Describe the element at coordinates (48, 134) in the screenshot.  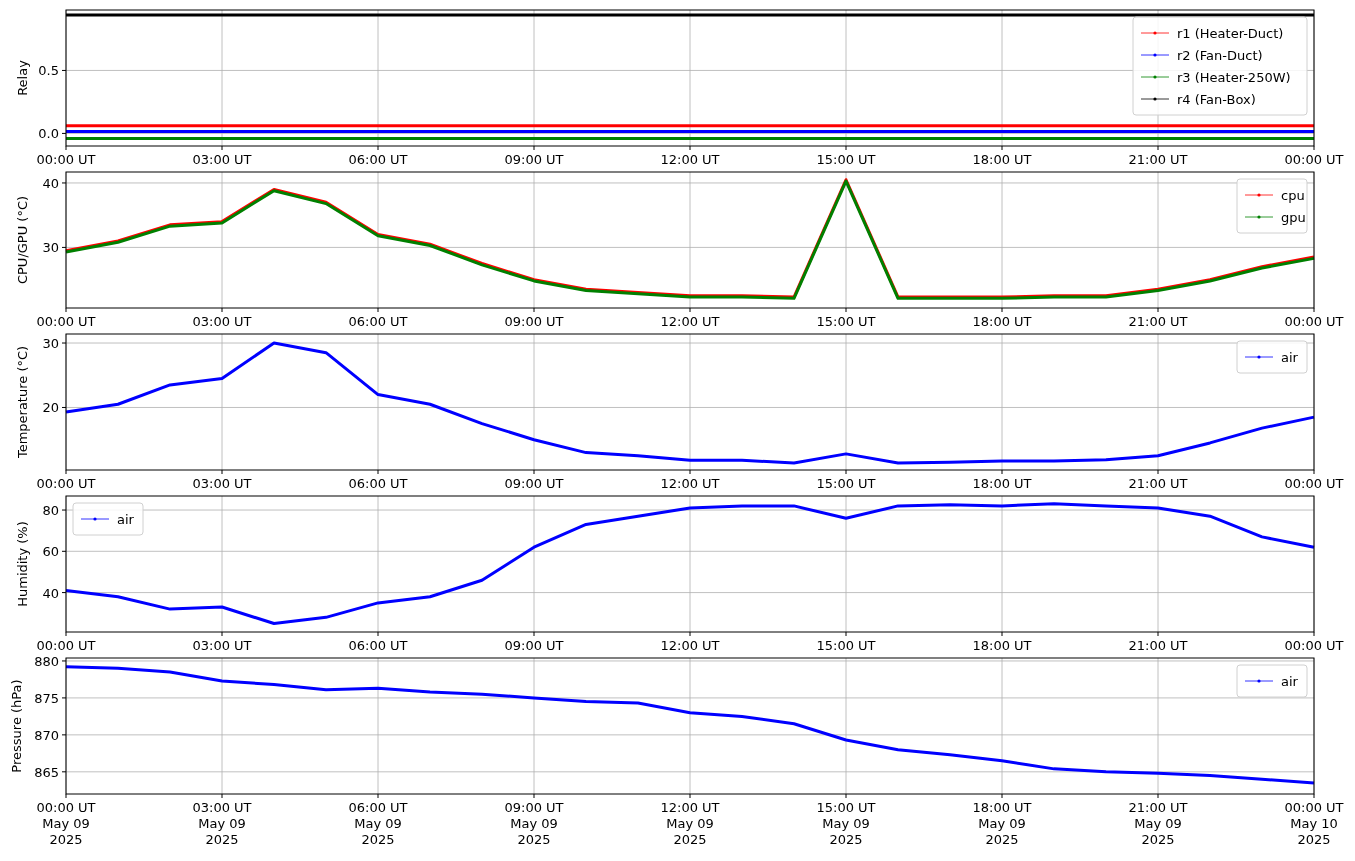
I see `tick-label: 0.0` at that location.